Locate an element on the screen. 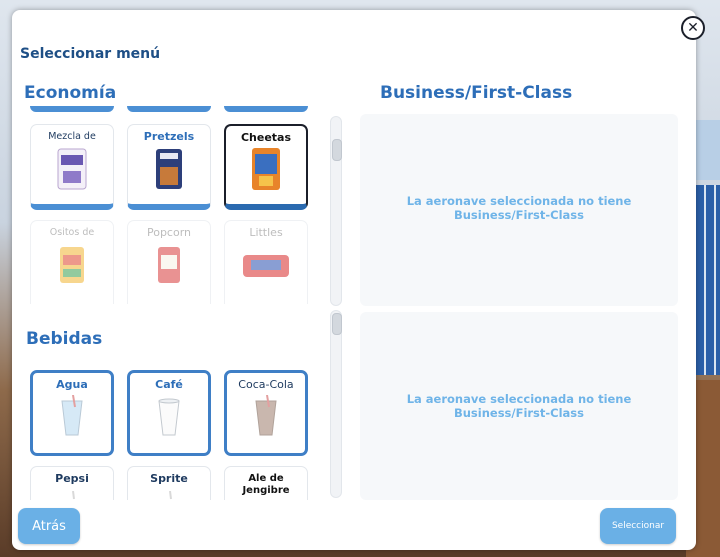 Image resolution: width=720 pixels, height=557 pixels. drink-label: Café is located at coordinates (169, 384).